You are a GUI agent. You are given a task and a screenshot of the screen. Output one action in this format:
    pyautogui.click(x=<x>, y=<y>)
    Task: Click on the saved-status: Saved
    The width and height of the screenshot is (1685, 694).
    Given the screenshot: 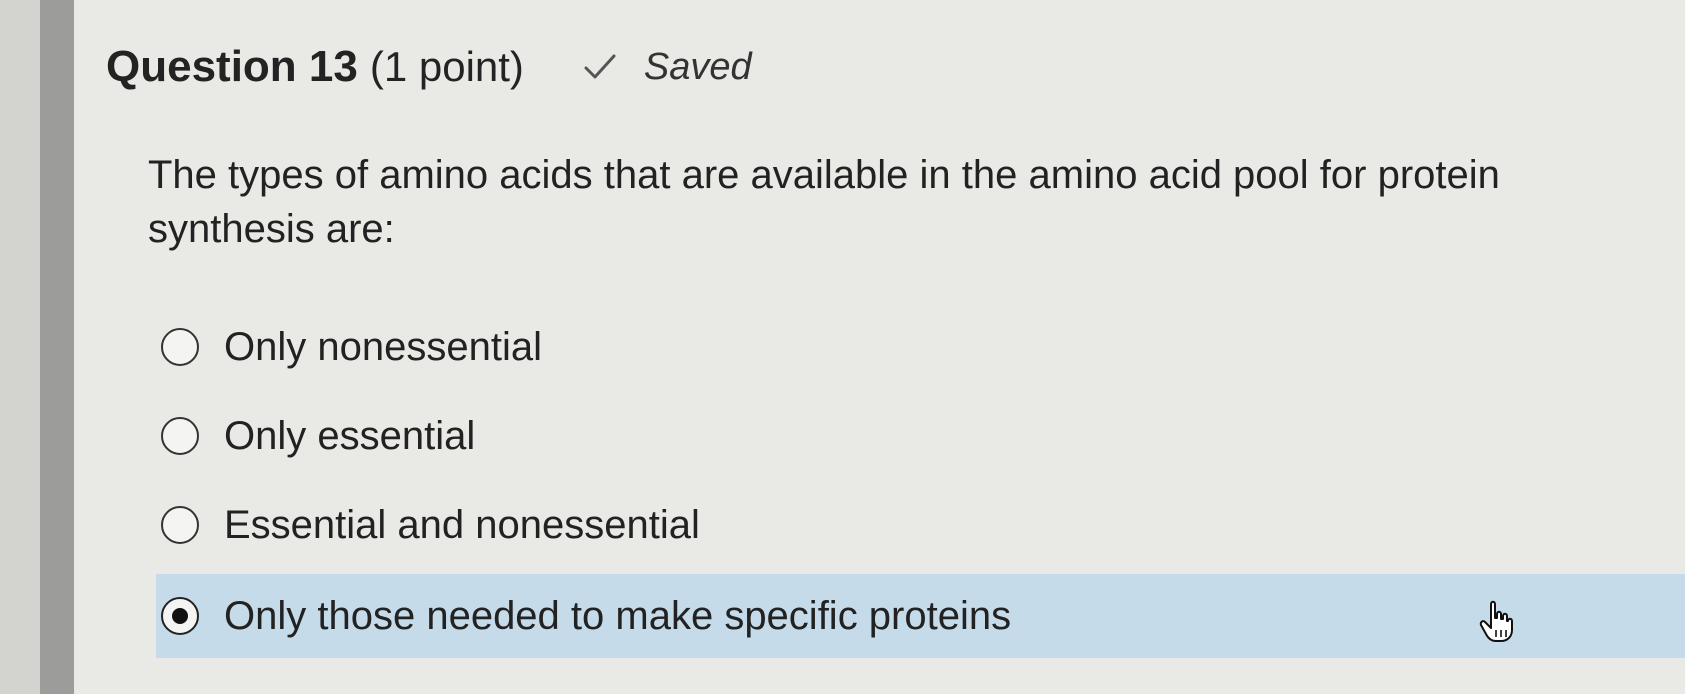 What is the action you would take?
    pyautogui.click(x=697, y=66)
    